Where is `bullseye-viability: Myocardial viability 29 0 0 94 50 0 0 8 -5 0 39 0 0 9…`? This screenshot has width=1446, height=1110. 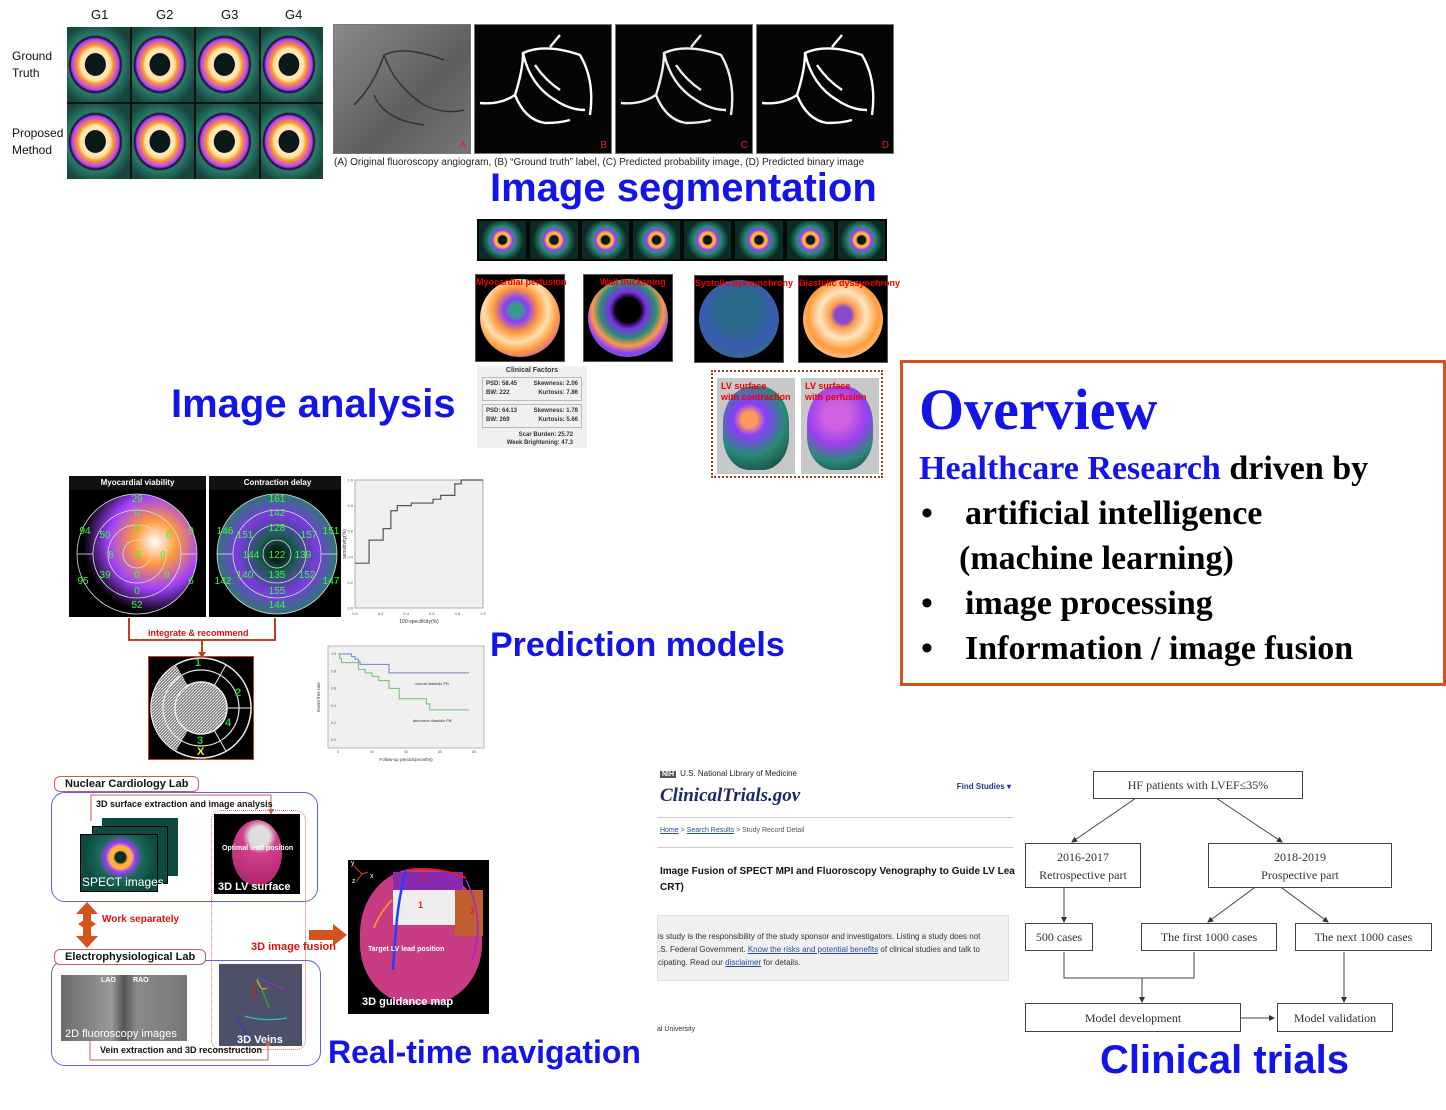 bullseye-viability: Myocardial viability 29 0 0 94 50 0 0 8 -5 0 39 0 0 9… is located at coordinates (137, 546).